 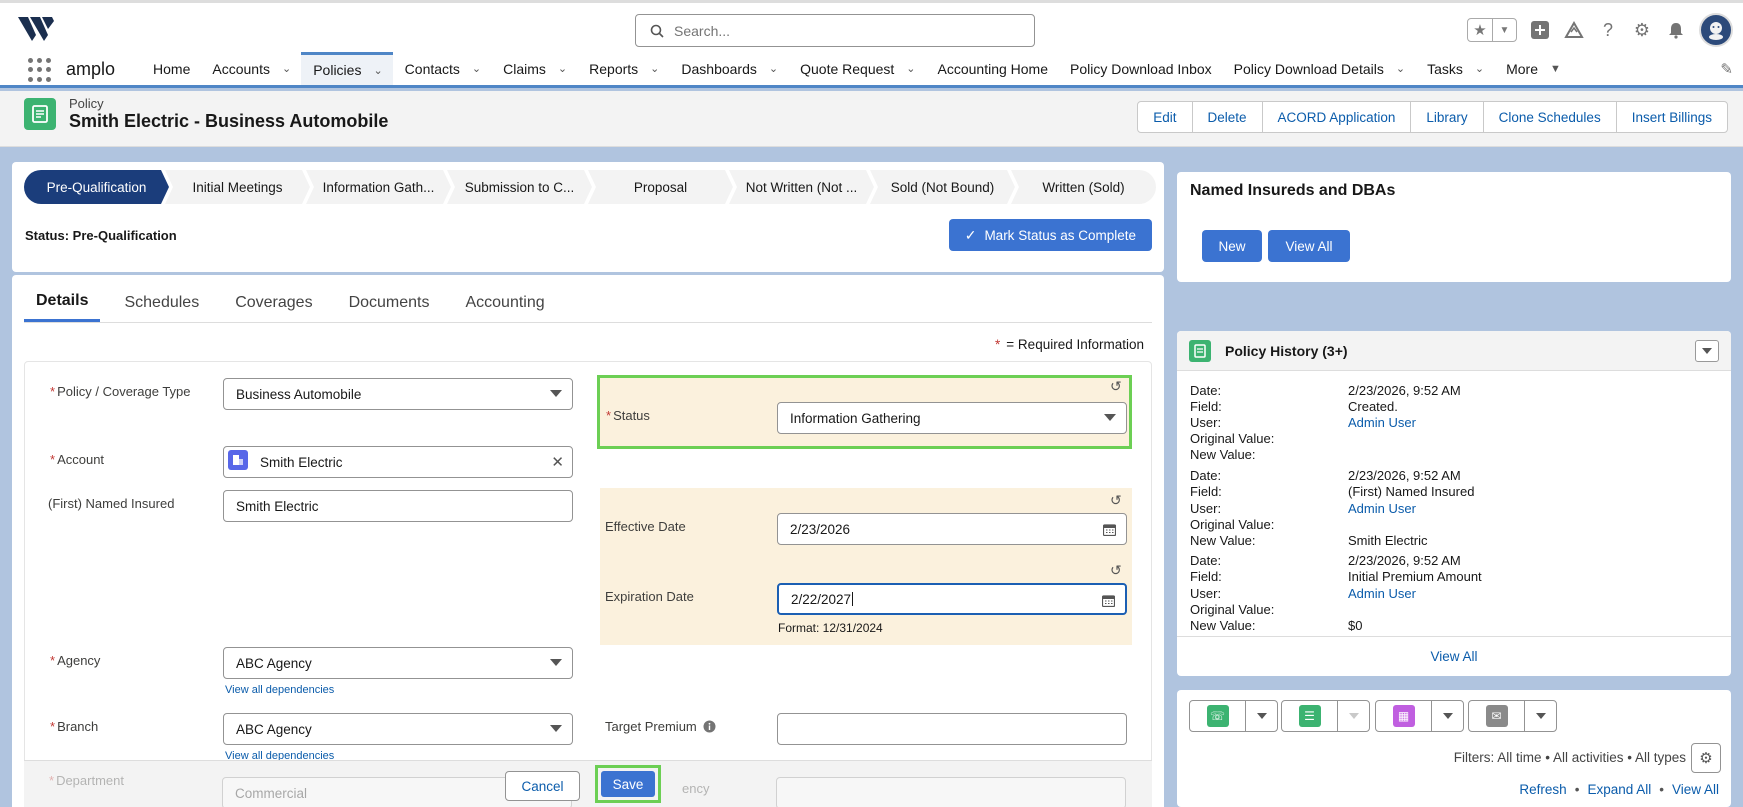 What do you see at coordinates (660, 187) in the screenshot?
I see `path-step-proposal: Proposal` at bounding box center [660, 187].